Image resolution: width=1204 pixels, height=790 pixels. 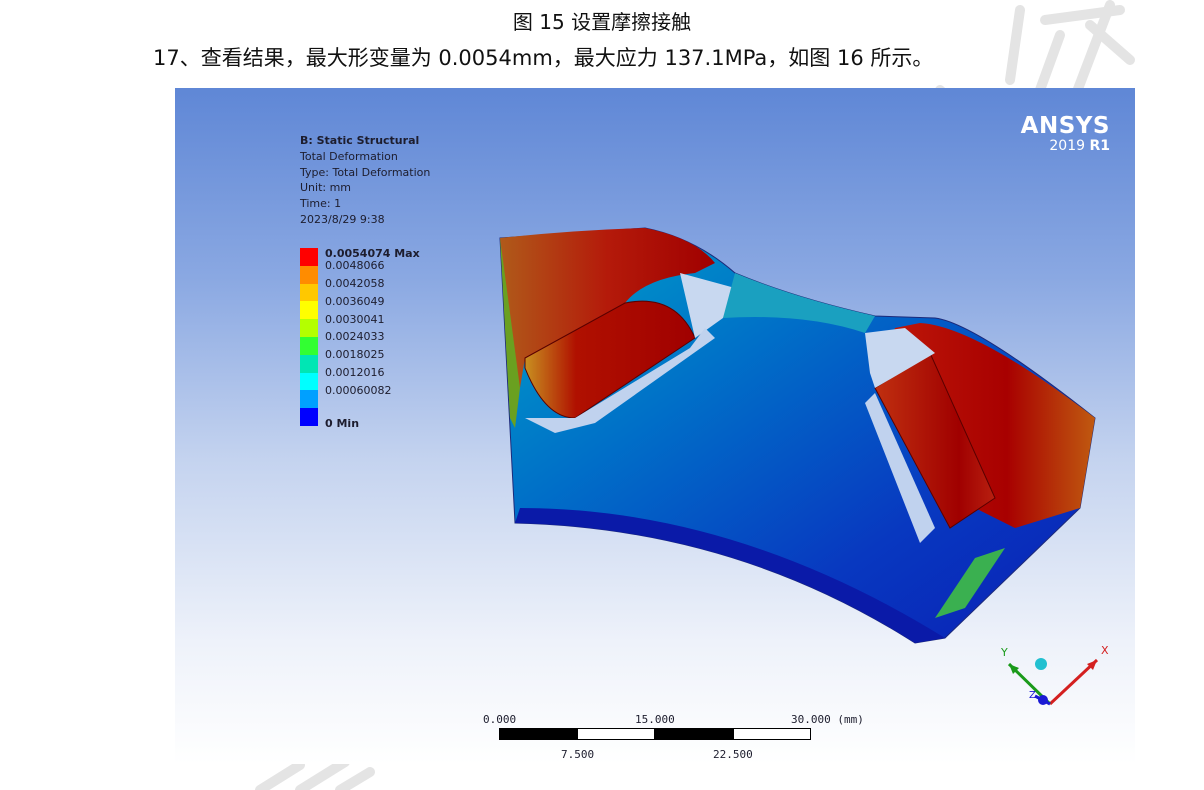 I want to click on version-main: 2019, so click(x=1067, y=146).